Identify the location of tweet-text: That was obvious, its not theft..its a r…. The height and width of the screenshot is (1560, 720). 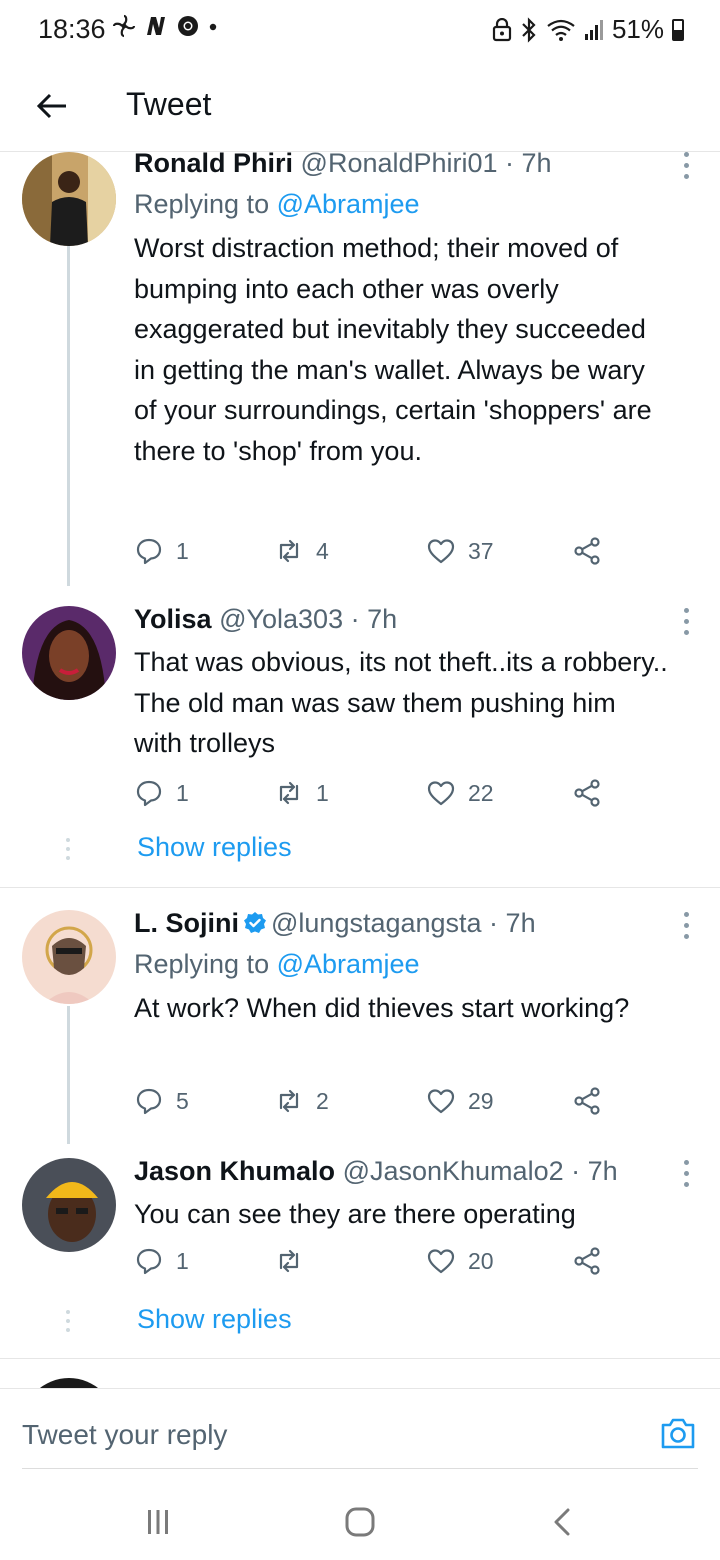
(401, 702).